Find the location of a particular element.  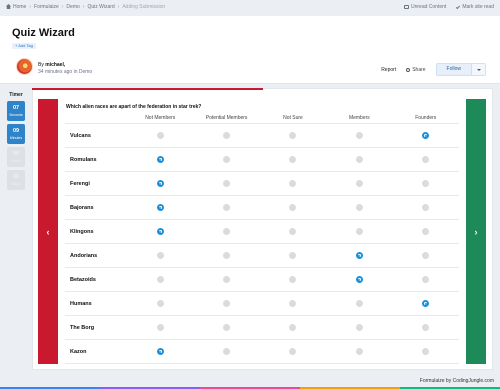

matrix-row: Vulcans is located at coordinates (262, 136).